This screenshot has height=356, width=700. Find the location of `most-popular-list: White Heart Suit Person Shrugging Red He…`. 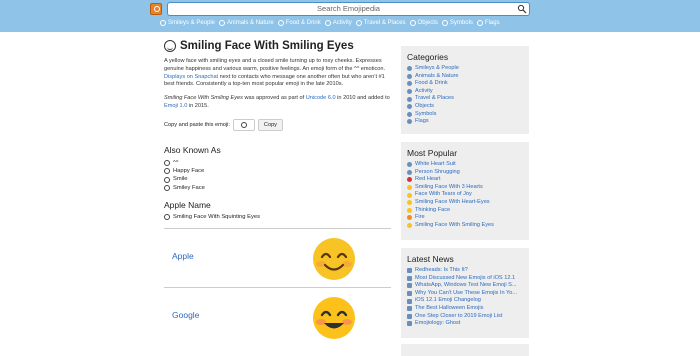

most-popular-list: White Heart Suit Person Shrugging Red He… is located at coordinates (465, 195).